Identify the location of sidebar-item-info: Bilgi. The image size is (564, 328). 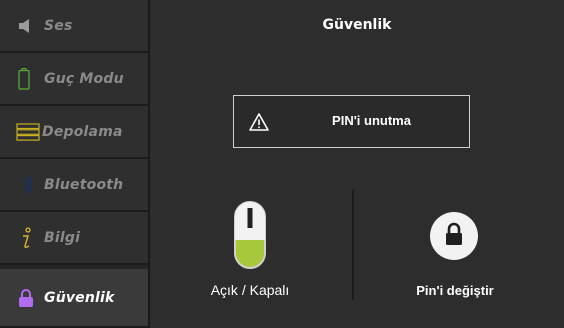
(74, 238).